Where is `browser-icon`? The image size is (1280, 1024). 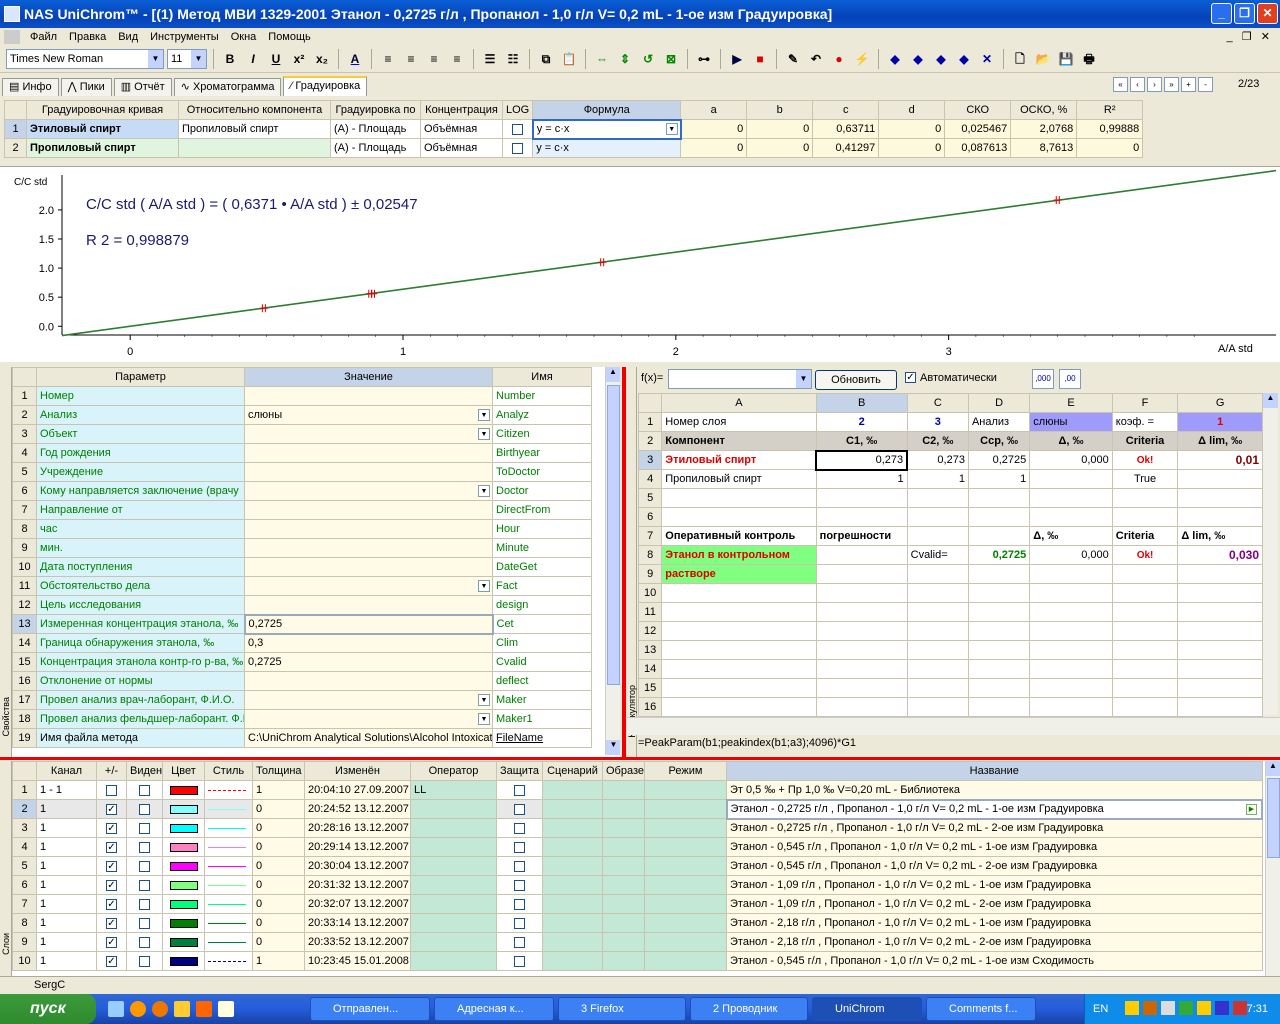
browser-icon is located at coordinates (160, 1009).